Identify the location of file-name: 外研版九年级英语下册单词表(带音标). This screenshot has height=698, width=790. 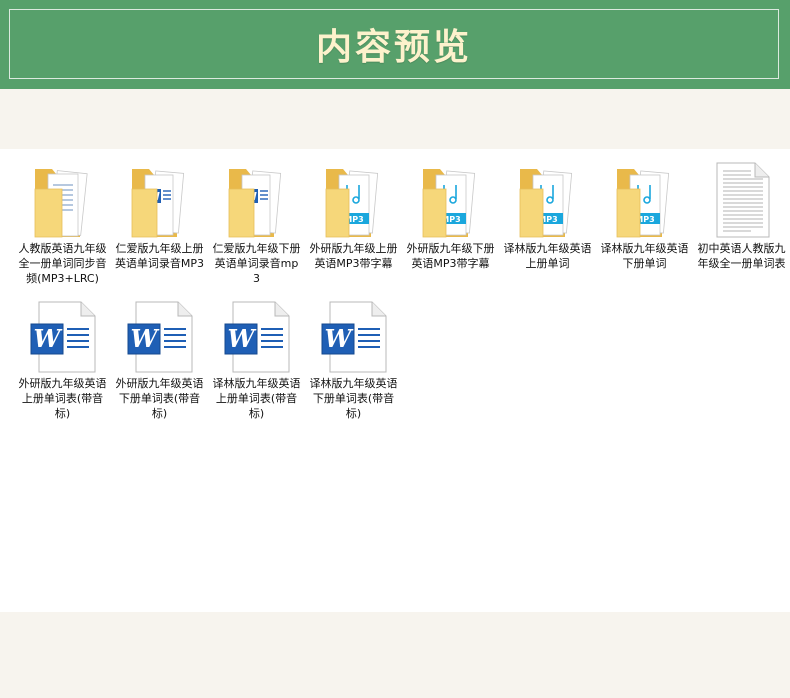
(159, 398).